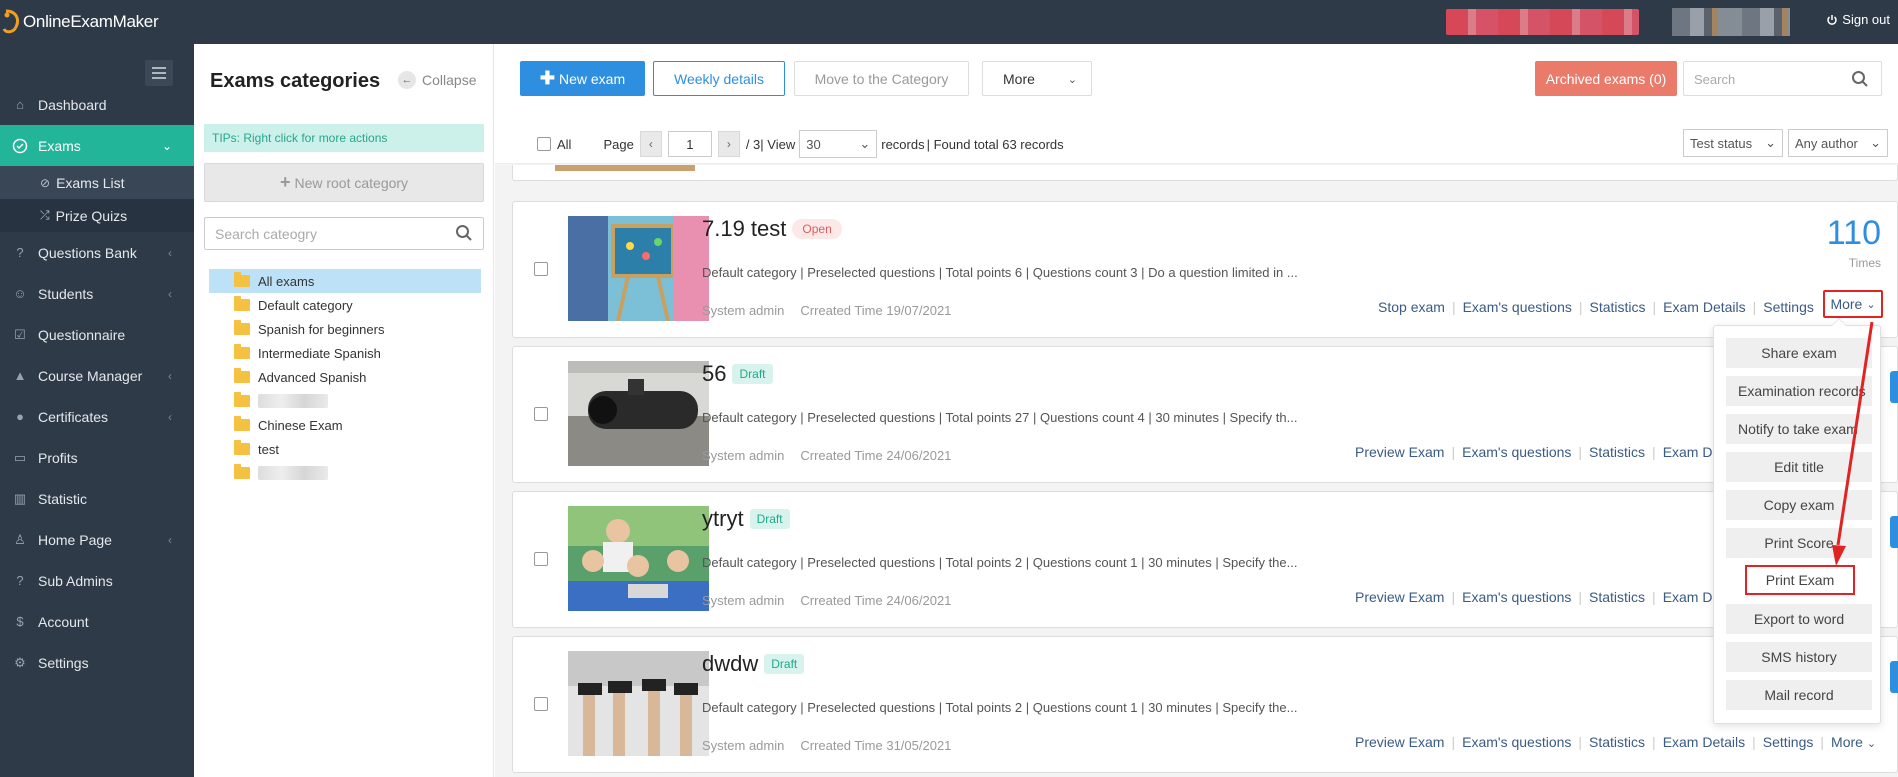 The image size is (1898, 777). What do you see at coordinates (650, 144) in the screenshot?
I see `prev-page-button: ‹` at bounding box center [650, 144].